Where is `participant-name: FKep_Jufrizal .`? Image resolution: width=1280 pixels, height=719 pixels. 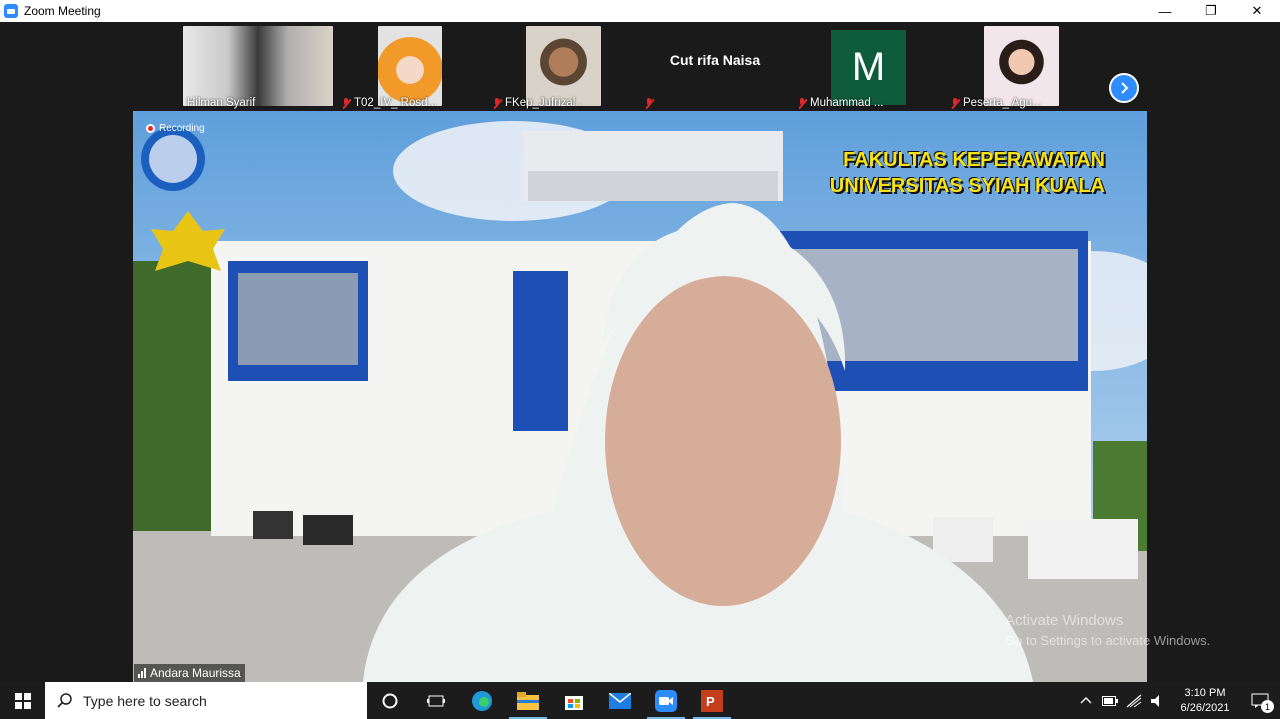 participant-name: FKep_Jufrizal . is located at coordinates (543, 103).